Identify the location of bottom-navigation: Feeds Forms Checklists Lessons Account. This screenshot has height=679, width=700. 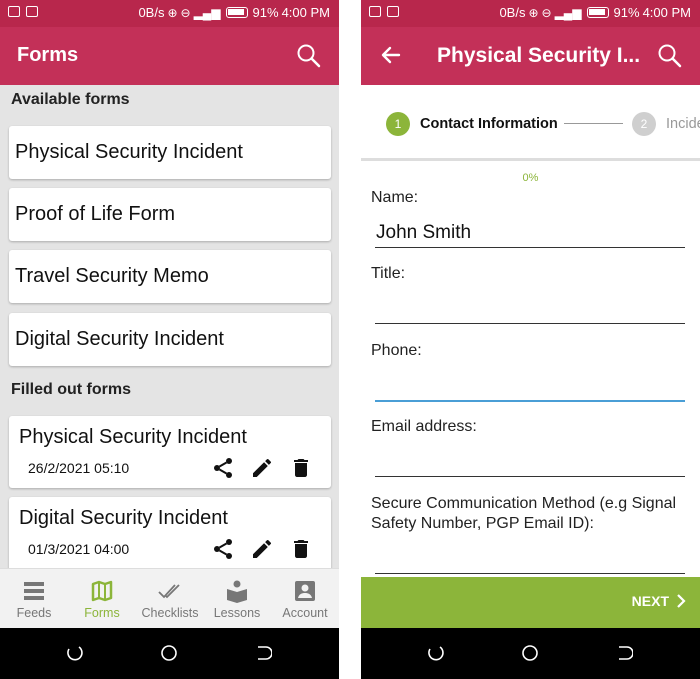
(169, 598).